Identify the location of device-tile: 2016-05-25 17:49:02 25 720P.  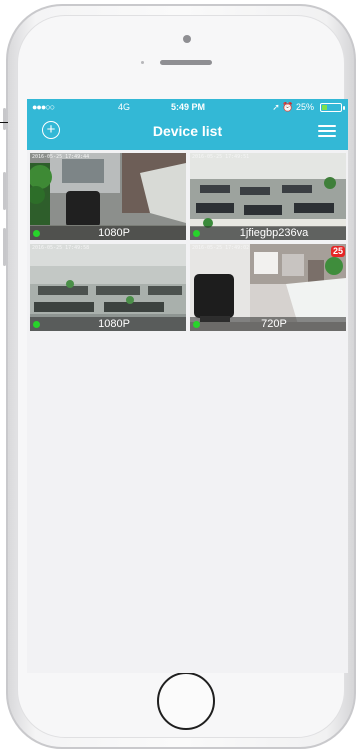
(268, 287).